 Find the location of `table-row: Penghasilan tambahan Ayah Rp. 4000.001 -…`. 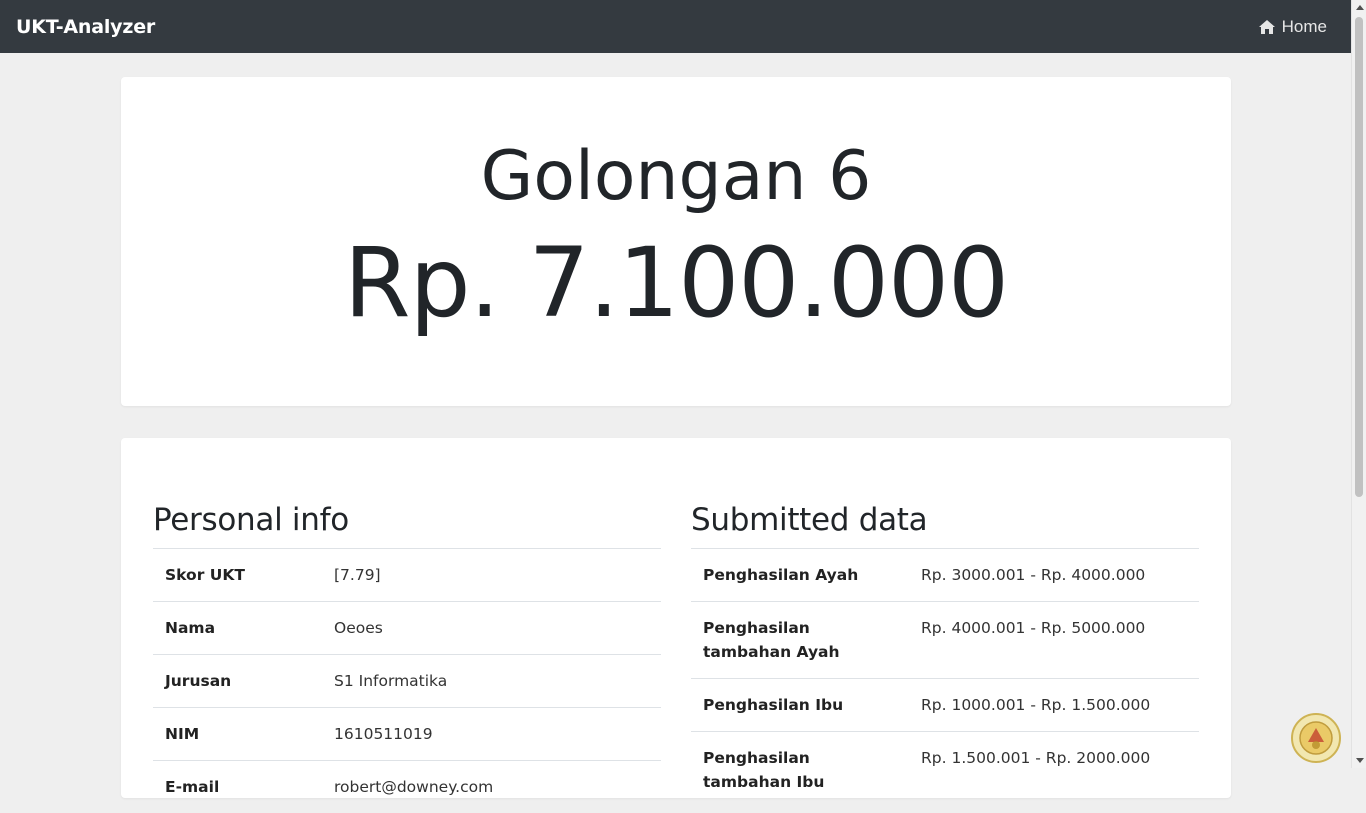

table-row: Penghasilan tambahan Ayah Rp. 4000.001 -… is located at coordinates (945, 640).